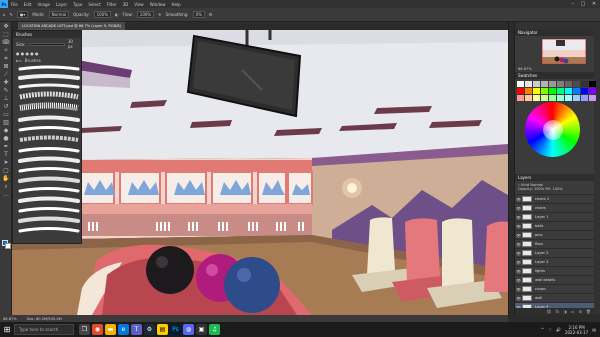 The height and width of the screenshot is (337, 600). Describe the element at coordinates (542, 329) in the screenshot. I see `tray-chevron-icon: ^` at that location.